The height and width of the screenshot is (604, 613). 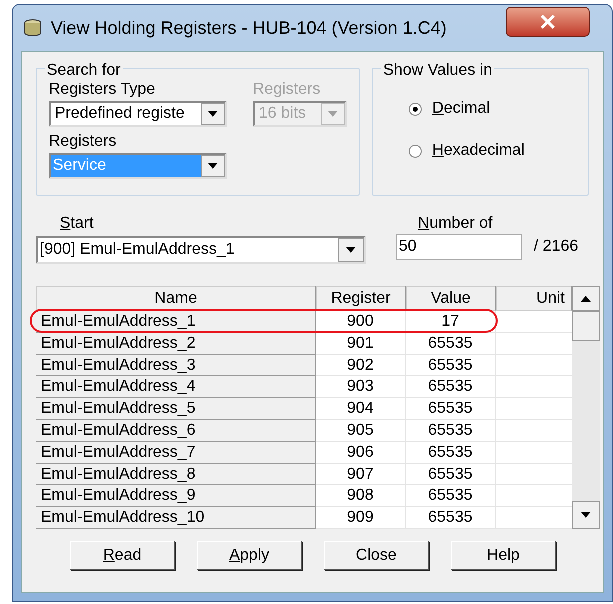 I want to click on window-title: View Holding Registers - HUB-104 (Version 1.C4), so click(x=249, y=28).